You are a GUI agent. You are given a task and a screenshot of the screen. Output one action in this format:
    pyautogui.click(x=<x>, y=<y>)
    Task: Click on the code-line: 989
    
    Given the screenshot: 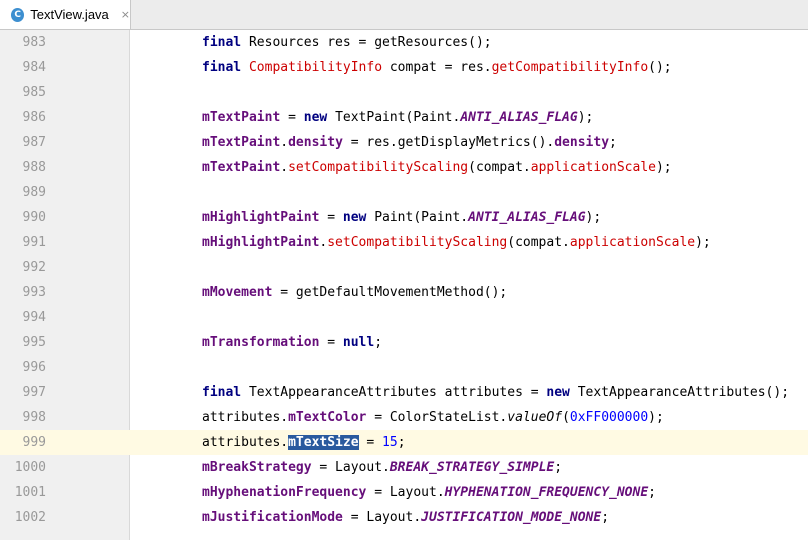 What is the action you would take?
    pyautogui.click(x=404, y=192)
    